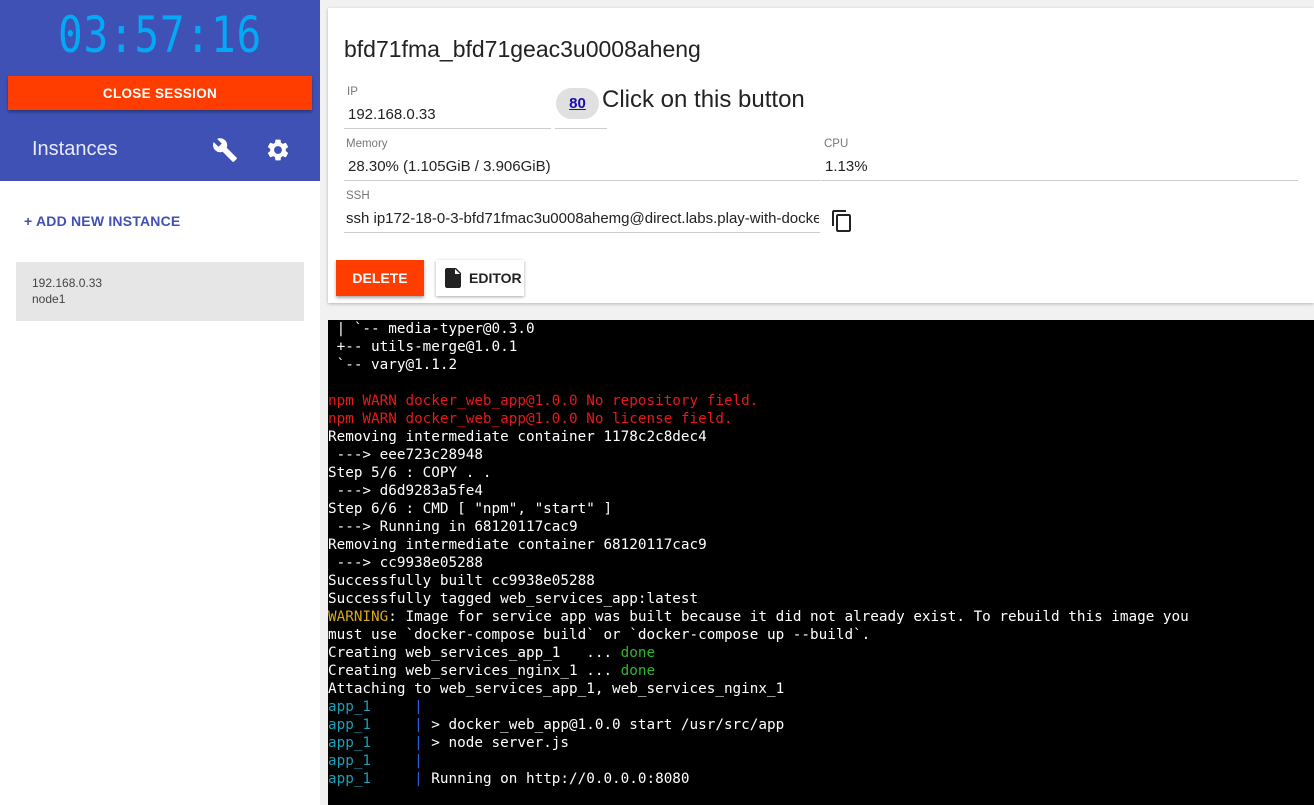  I want to click on terminal-line: ---> cc9938e05288, so click(821, 563).